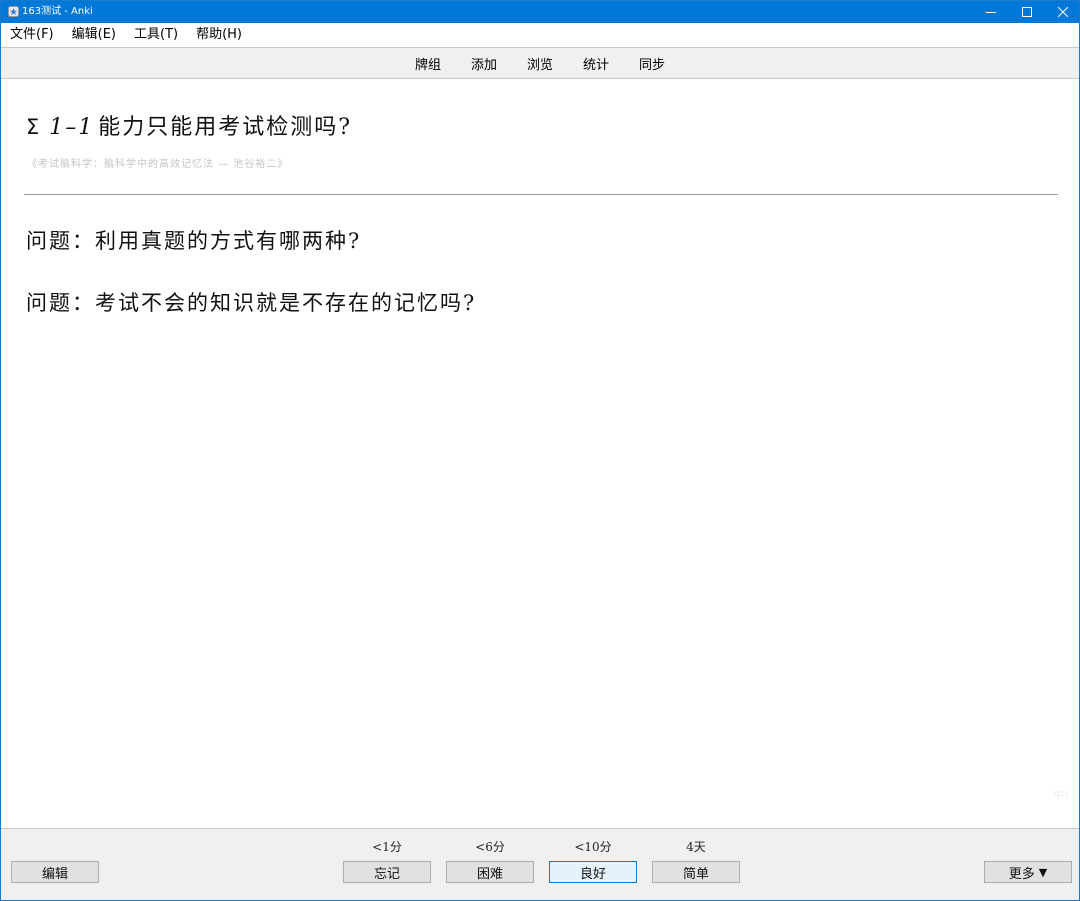  Describe the element at coordinates (72, 127) in the screenshot. I see `card-title-number: 1–1` at that location.